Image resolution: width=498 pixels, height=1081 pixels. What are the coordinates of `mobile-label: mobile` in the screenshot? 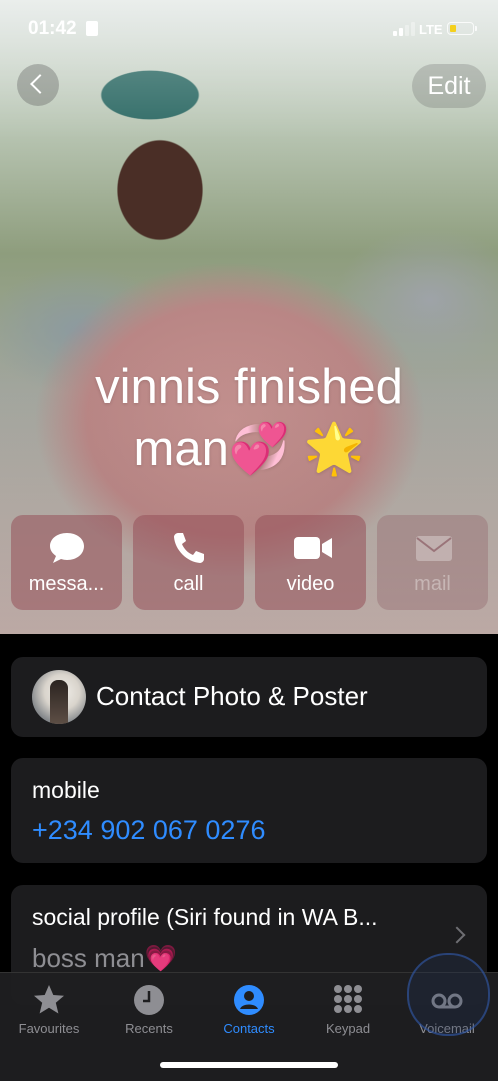 It's located at (66, 790).